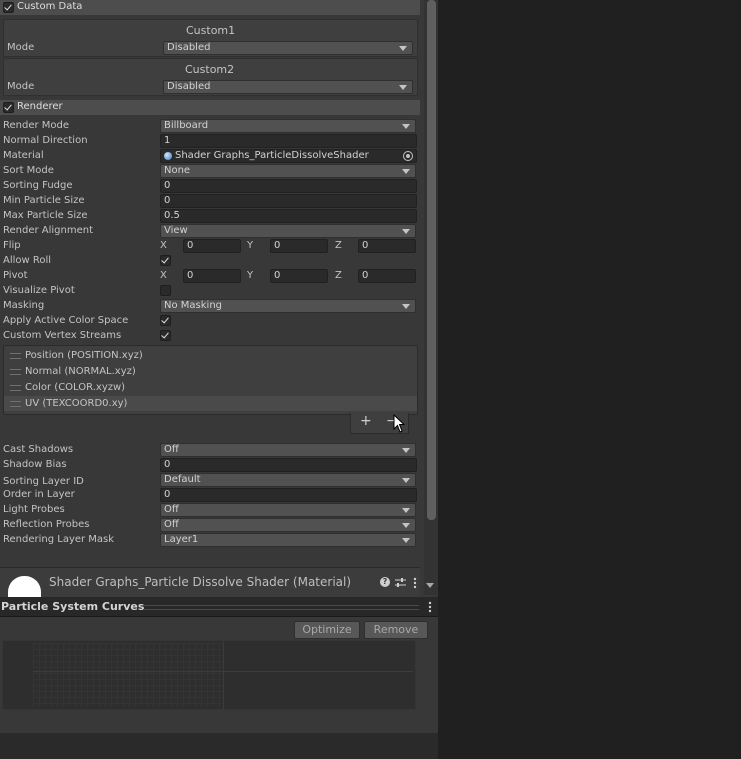  Describe the element at coordinates (210, 355) in the screenshot. I see `list-item: Position (POSITION.xyz)` at that location.